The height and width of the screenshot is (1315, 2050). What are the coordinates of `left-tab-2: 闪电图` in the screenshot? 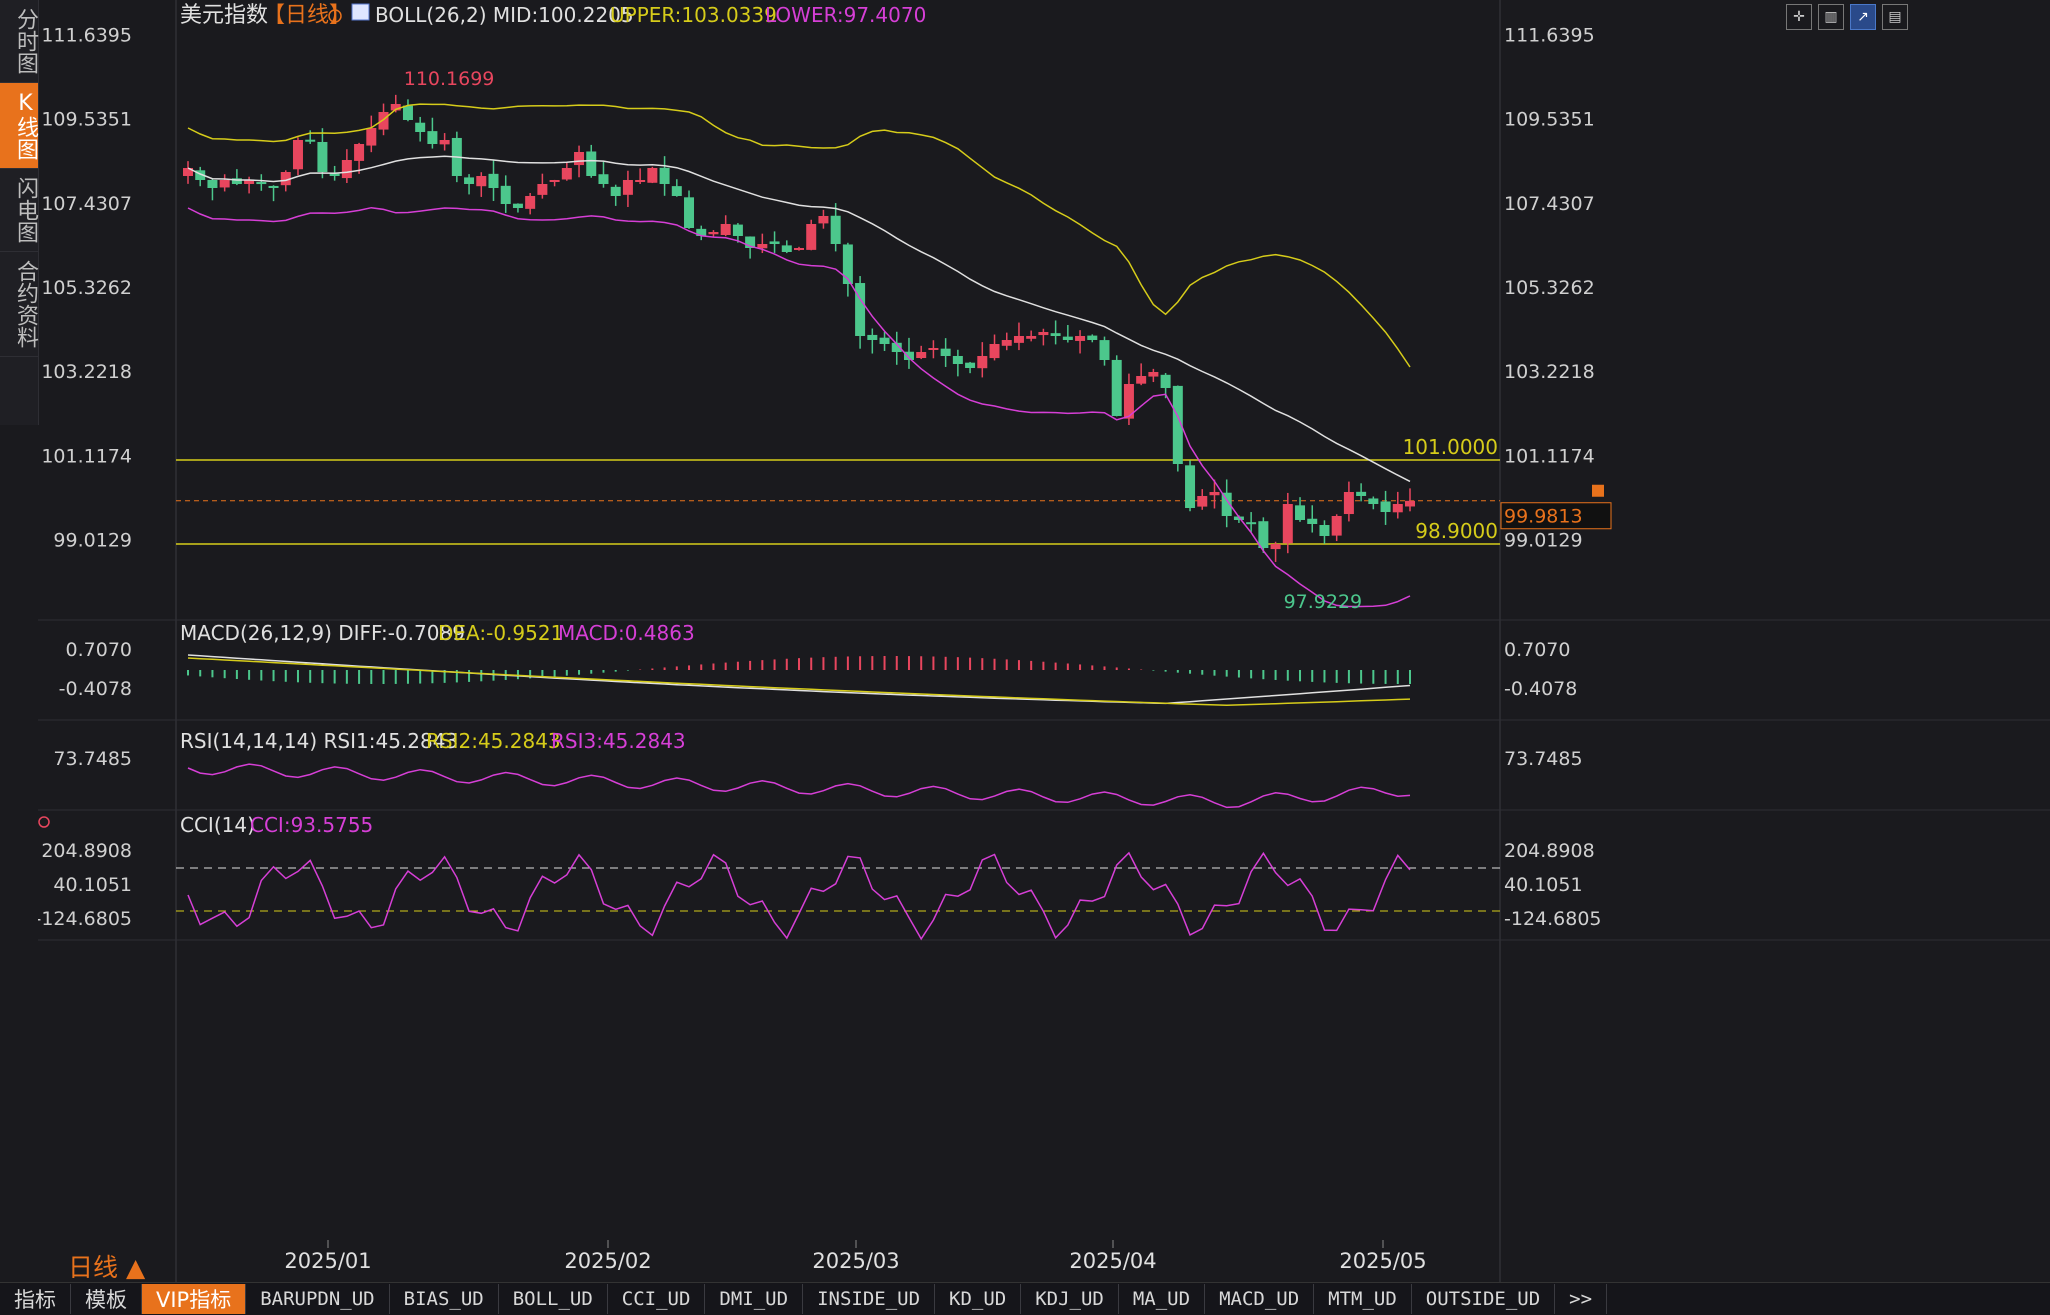 It's located at (19, 210).